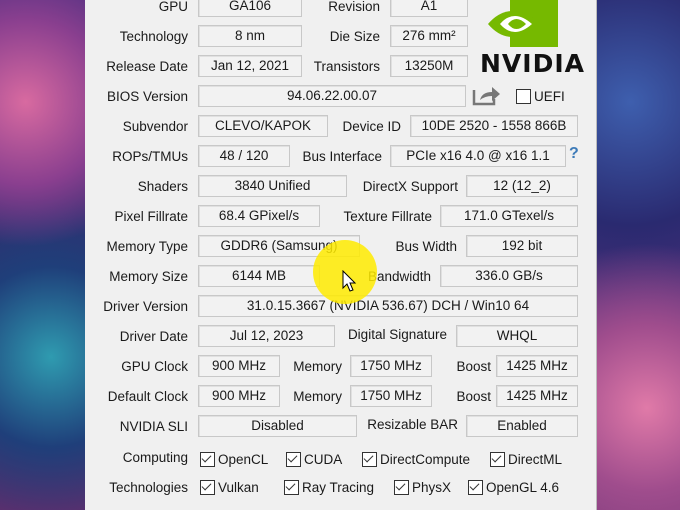 This screenshot has height=510, width=680. What do you see at coordinates (162, 186) in the screenshot?
I see `shaders-label: Shaders` at bounding box center [162, 186].